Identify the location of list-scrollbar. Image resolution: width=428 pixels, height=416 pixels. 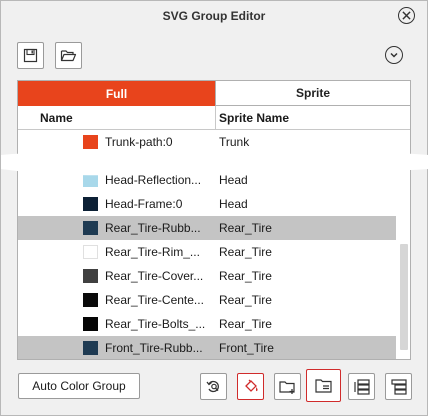
(404, 297).